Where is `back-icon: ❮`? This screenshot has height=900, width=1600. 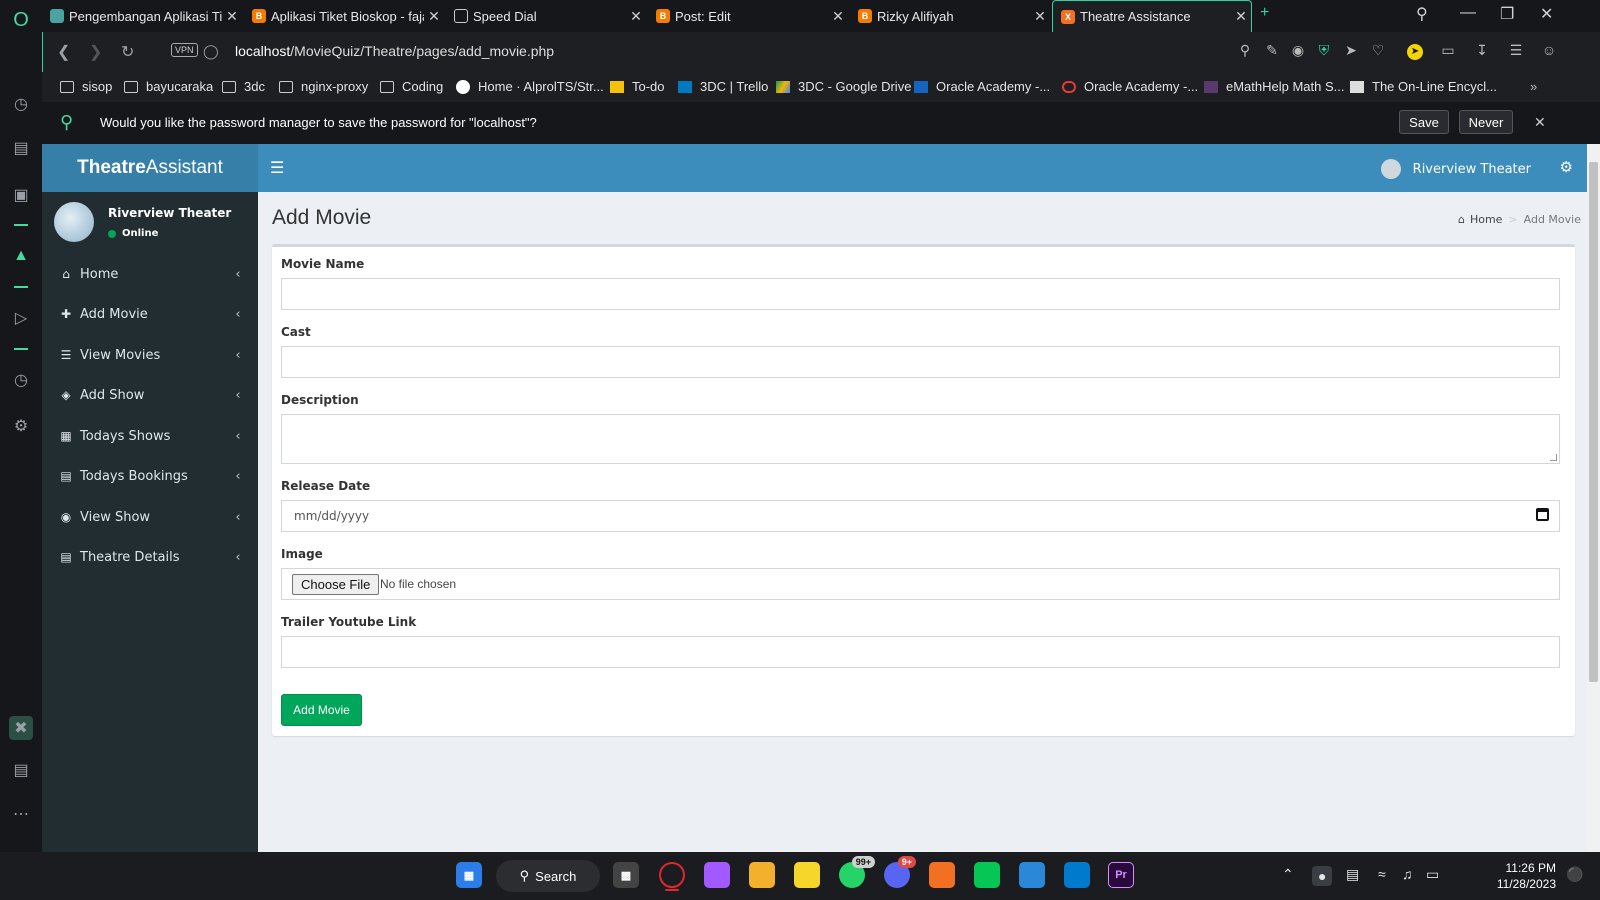 back-icon: ❮ is located at coordinates (63, 52).